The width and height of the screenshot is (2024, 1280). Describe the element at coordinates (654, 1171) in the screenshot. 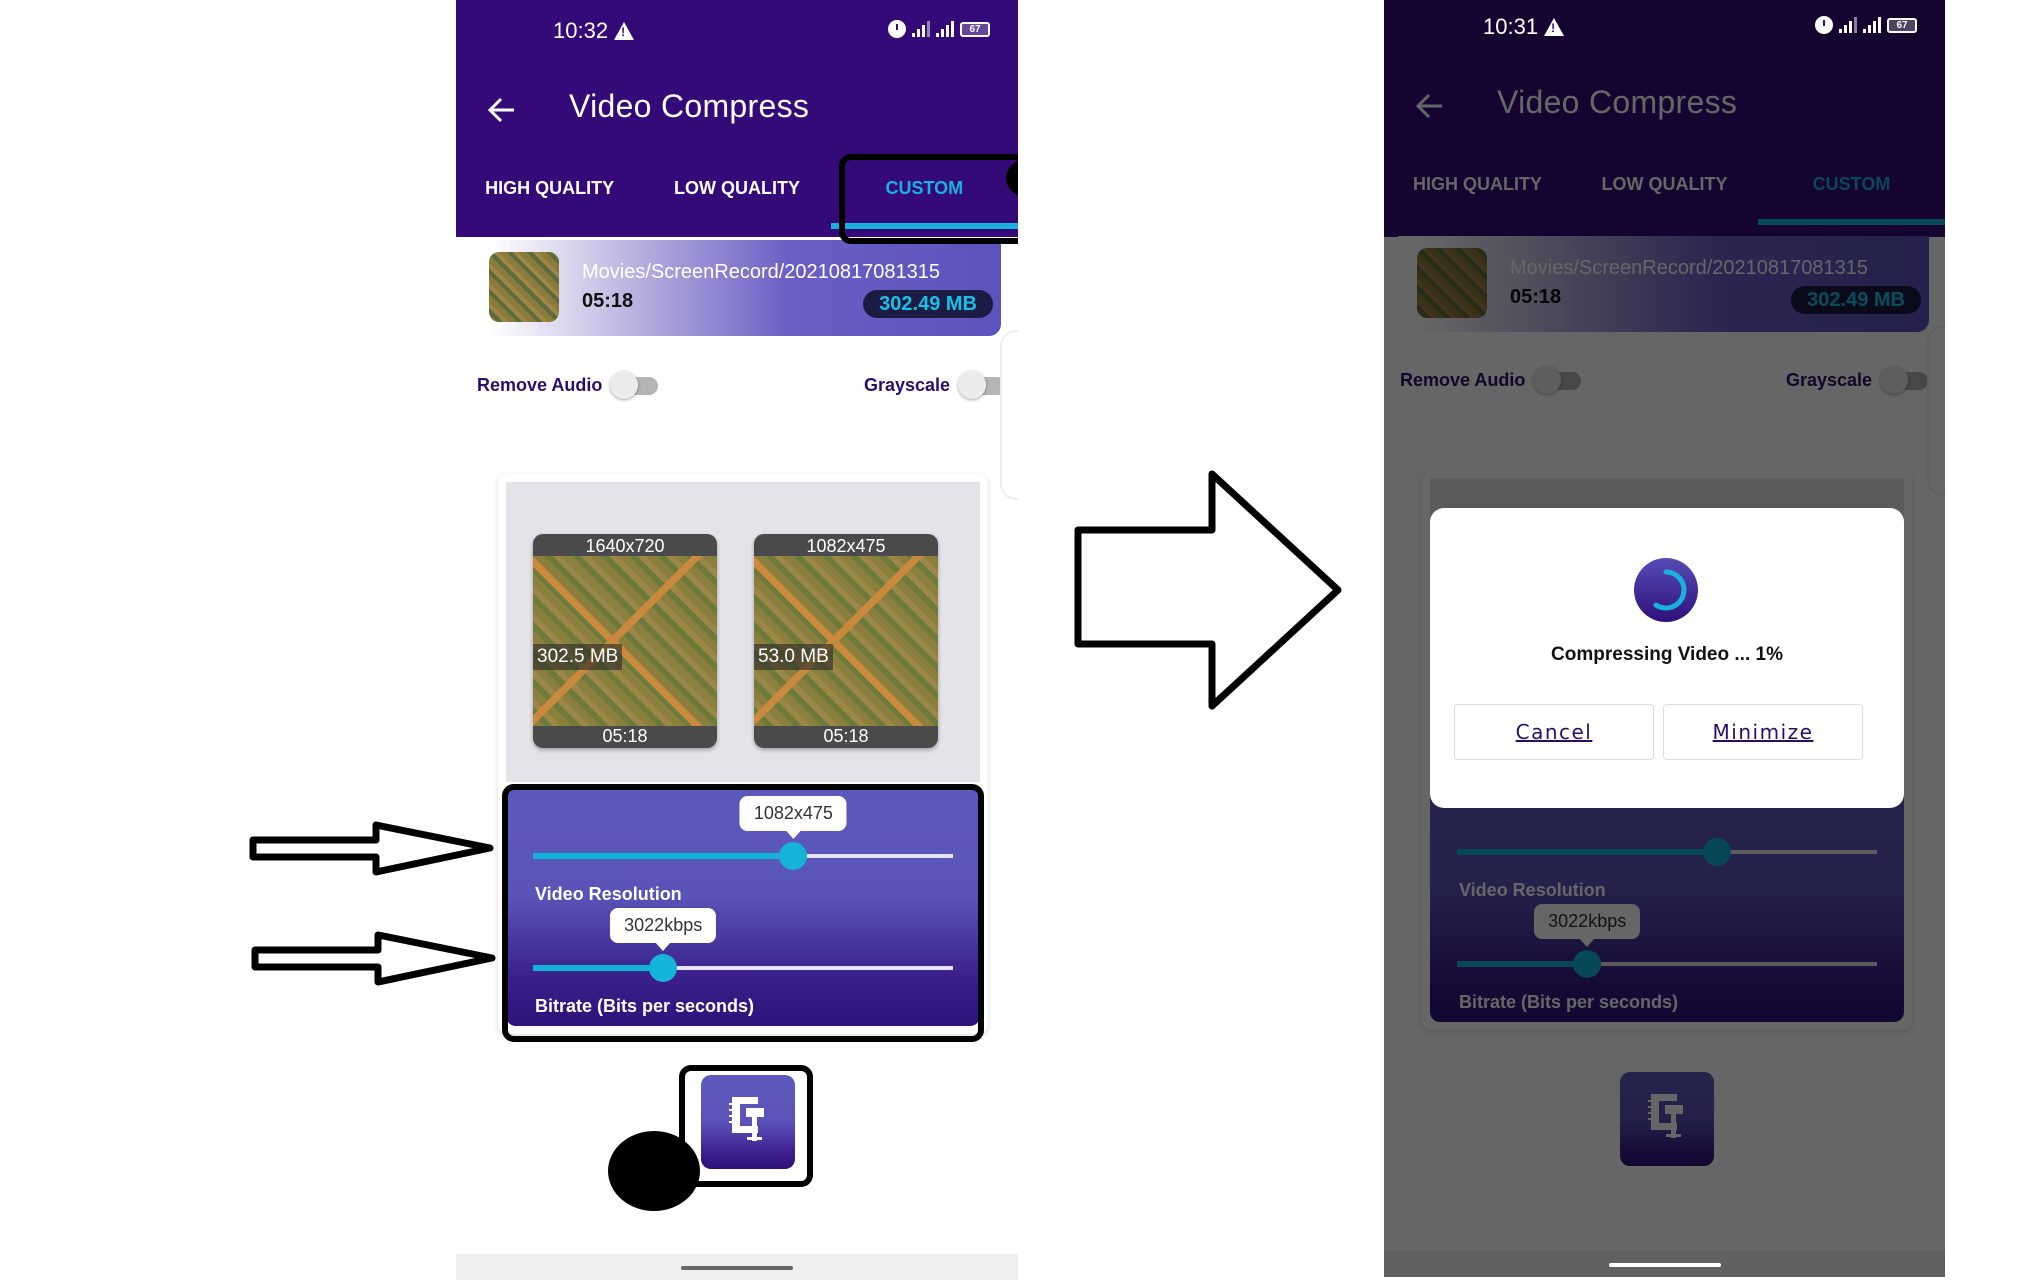

I see `marker-dot` at that location.